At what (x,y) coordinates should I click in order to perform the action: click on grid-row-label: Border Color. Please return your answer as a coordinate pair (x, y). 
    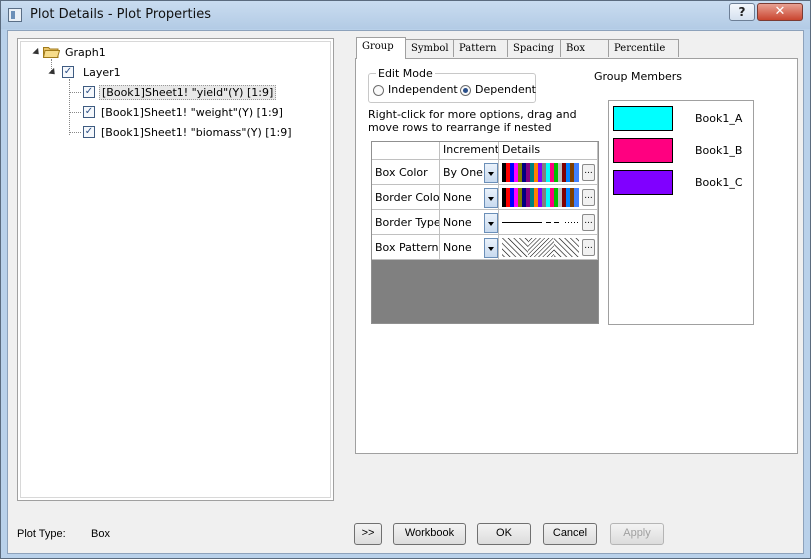
    Looking at the image, I should click on (406, 197).